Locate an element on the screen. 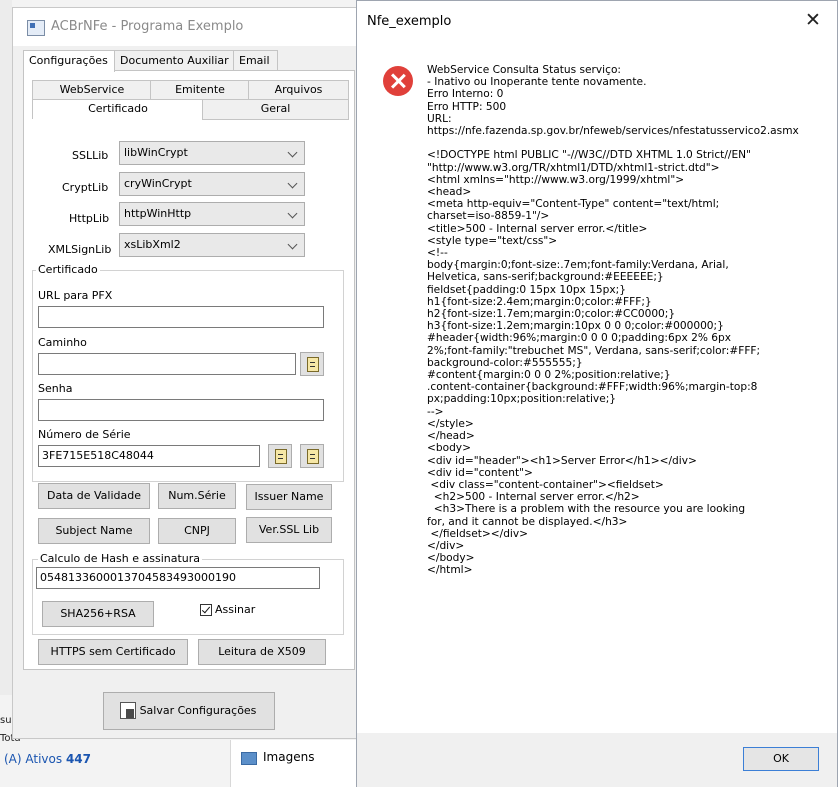 Image resolution: width=838 pixels, height=787 pixels. background-sidebar is located at coordinates (6, 393).